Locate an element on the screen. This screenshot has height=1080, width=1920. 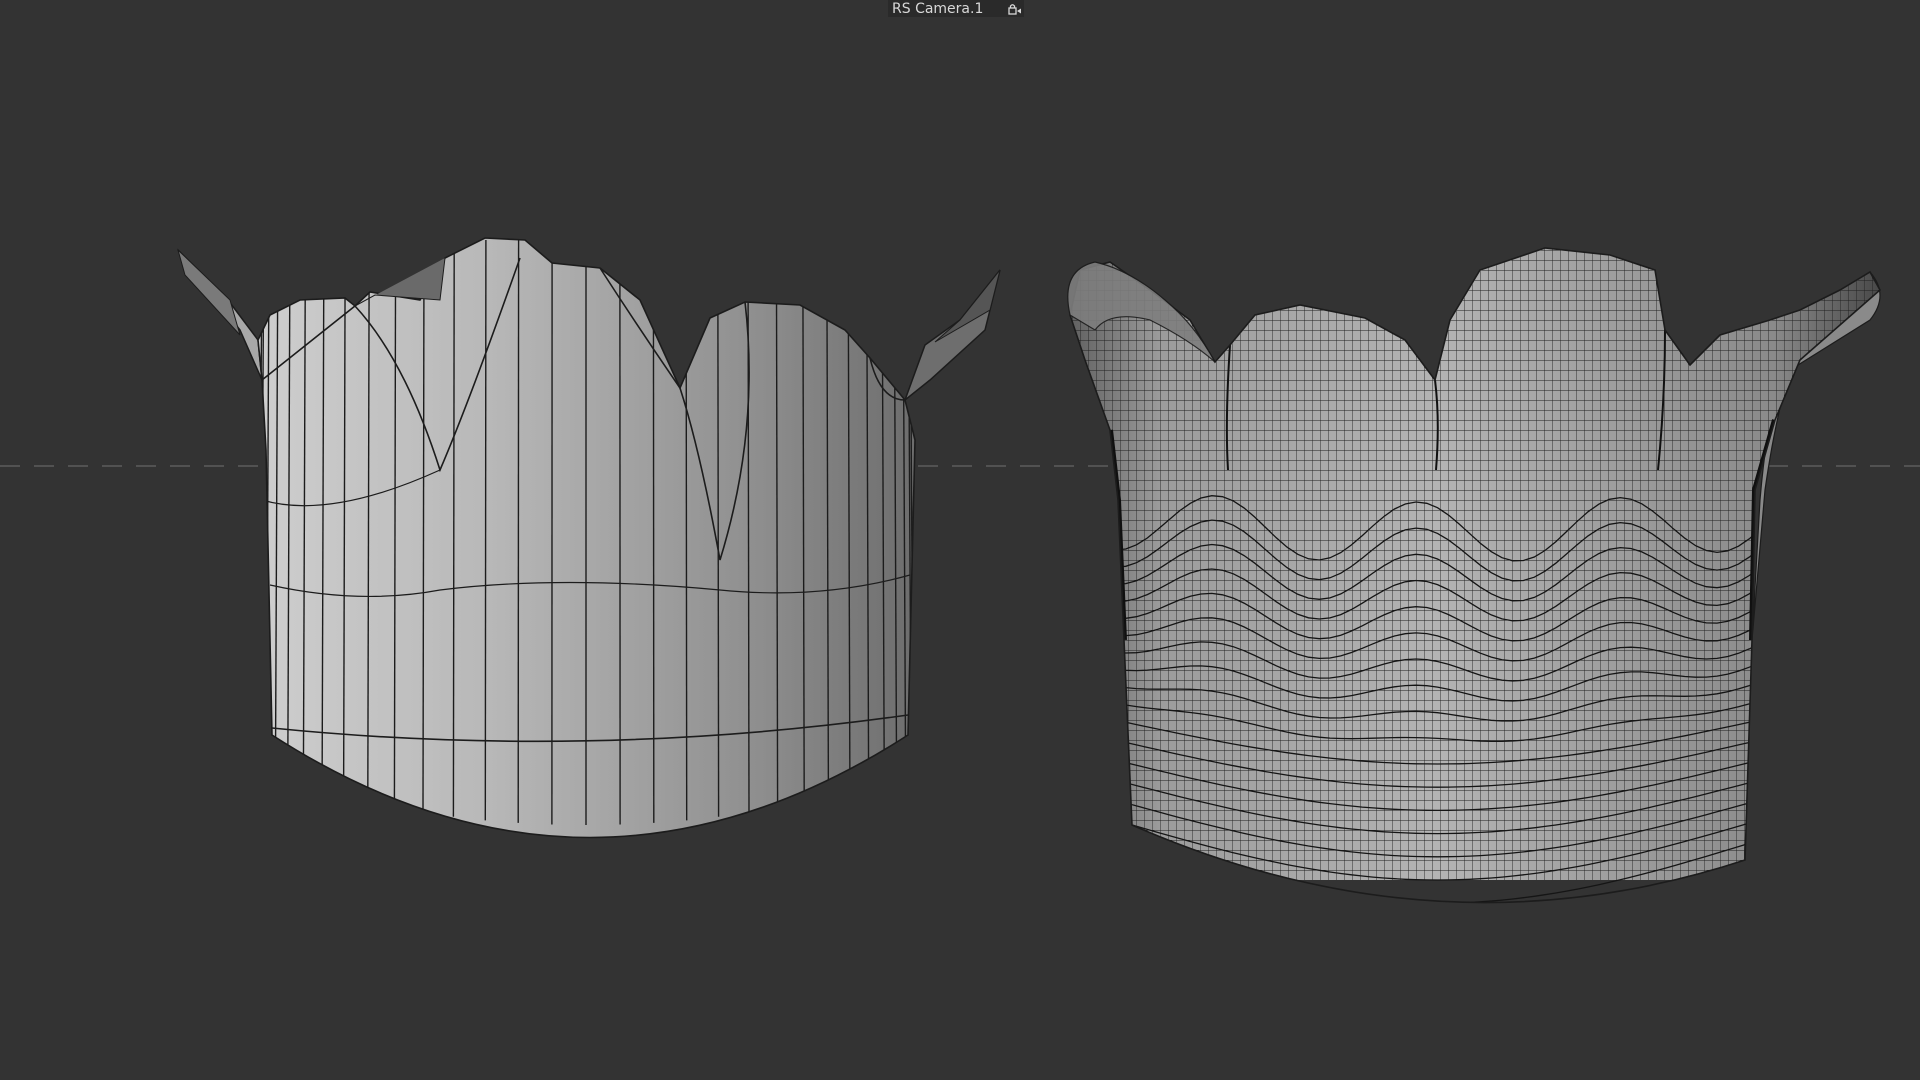
camera-label: RS Camera.1 is located at coordinates (956, 8).